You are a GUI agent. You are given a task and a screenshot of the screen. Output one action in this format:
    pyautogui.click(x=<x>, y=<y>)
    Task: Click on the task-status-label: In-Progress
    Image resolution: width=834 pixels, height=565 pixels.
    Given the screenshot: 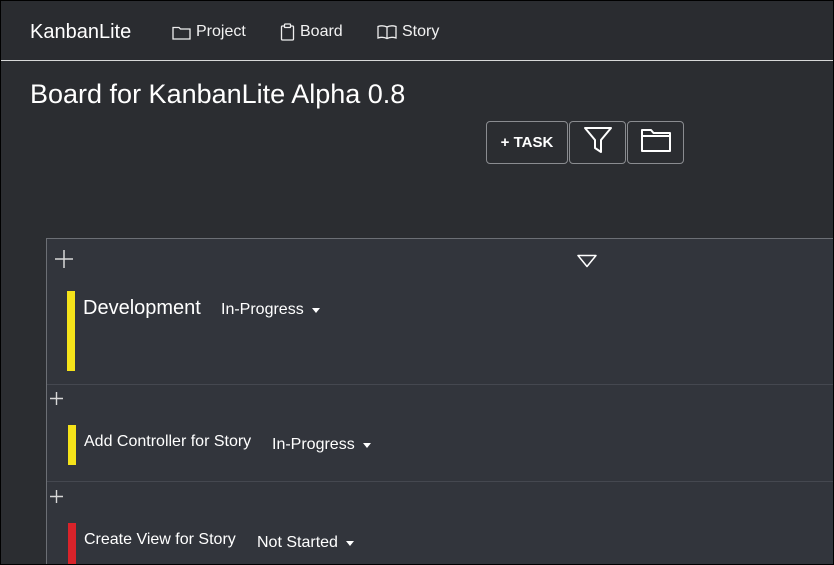 What is the action you would take?
    pyautogui.click(x=313, y=444)
    